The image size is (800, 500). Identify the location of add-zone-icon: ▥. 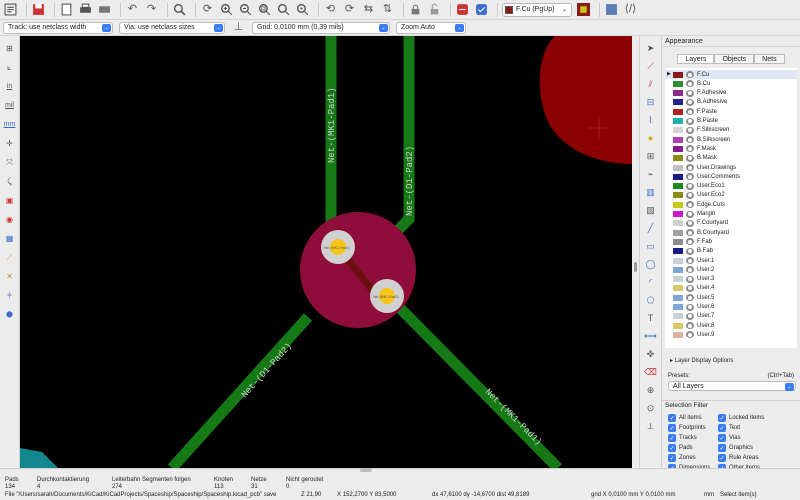
(650, 192).